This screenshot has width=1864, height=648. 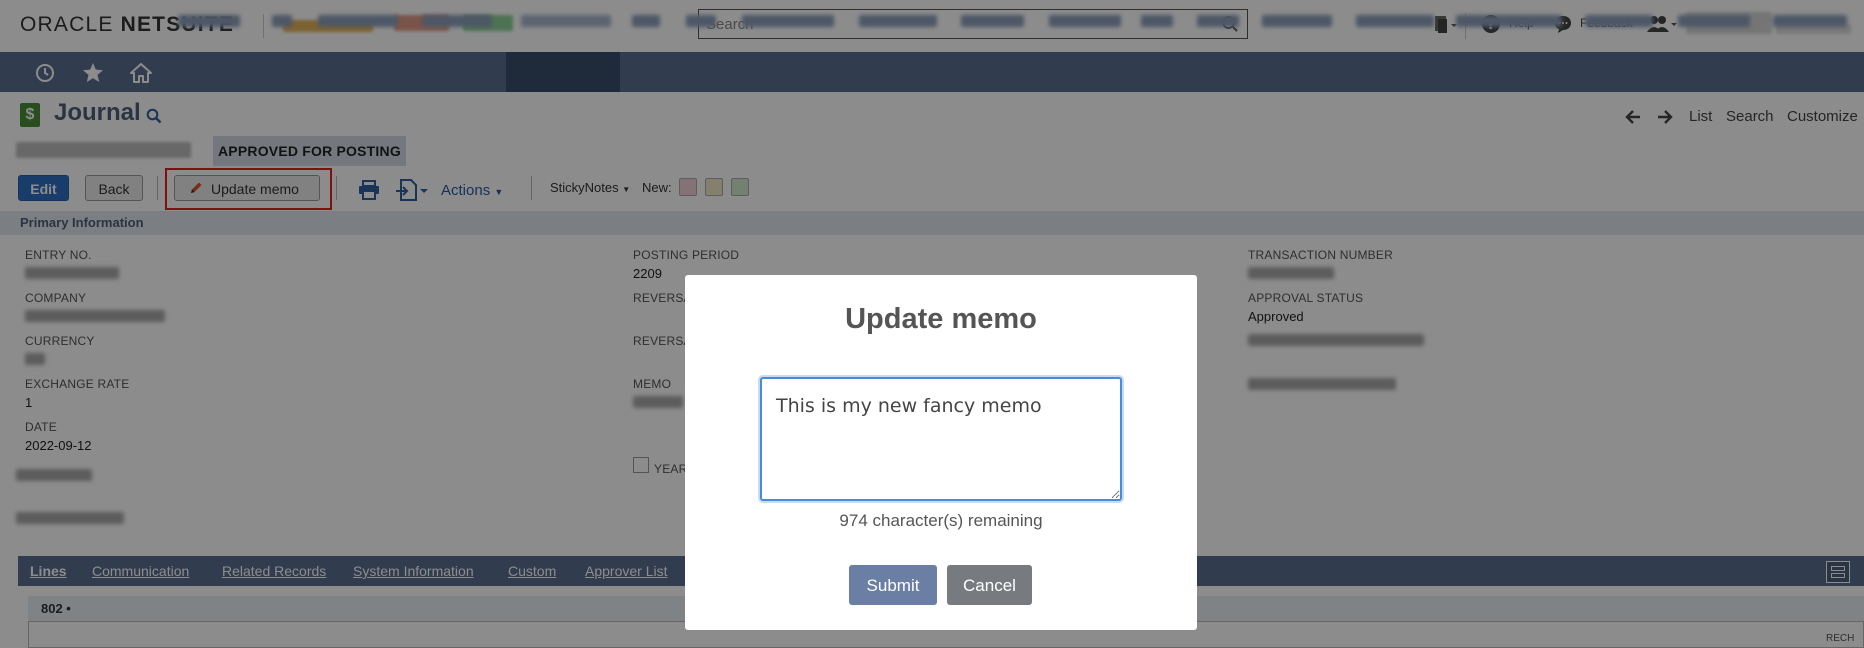 What do you see at coordinates (989, 585) in the screenshot?
I see `cancel-button: Cancel` at bounding box center [989, 585].